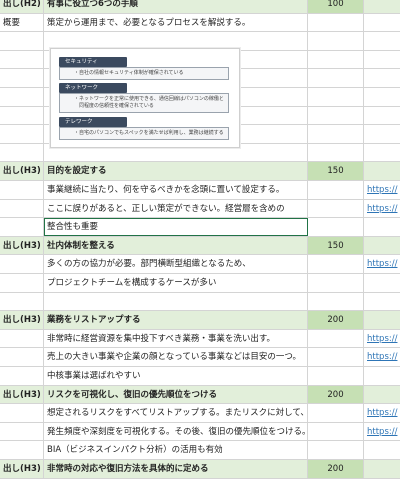 The width and height of the screenshot is (400, 479). What do you see at coordinates (22, 6) in the screenshot?
I see `cell-c0: 出し(H2)` at bounding box center [22, 6].